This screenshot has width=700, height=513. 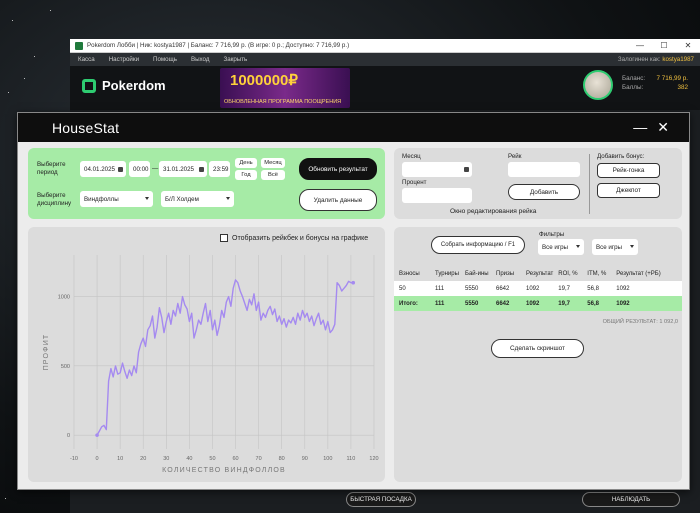 I want to click on housestat-title: HouseStat, so click(x=86, y=127).